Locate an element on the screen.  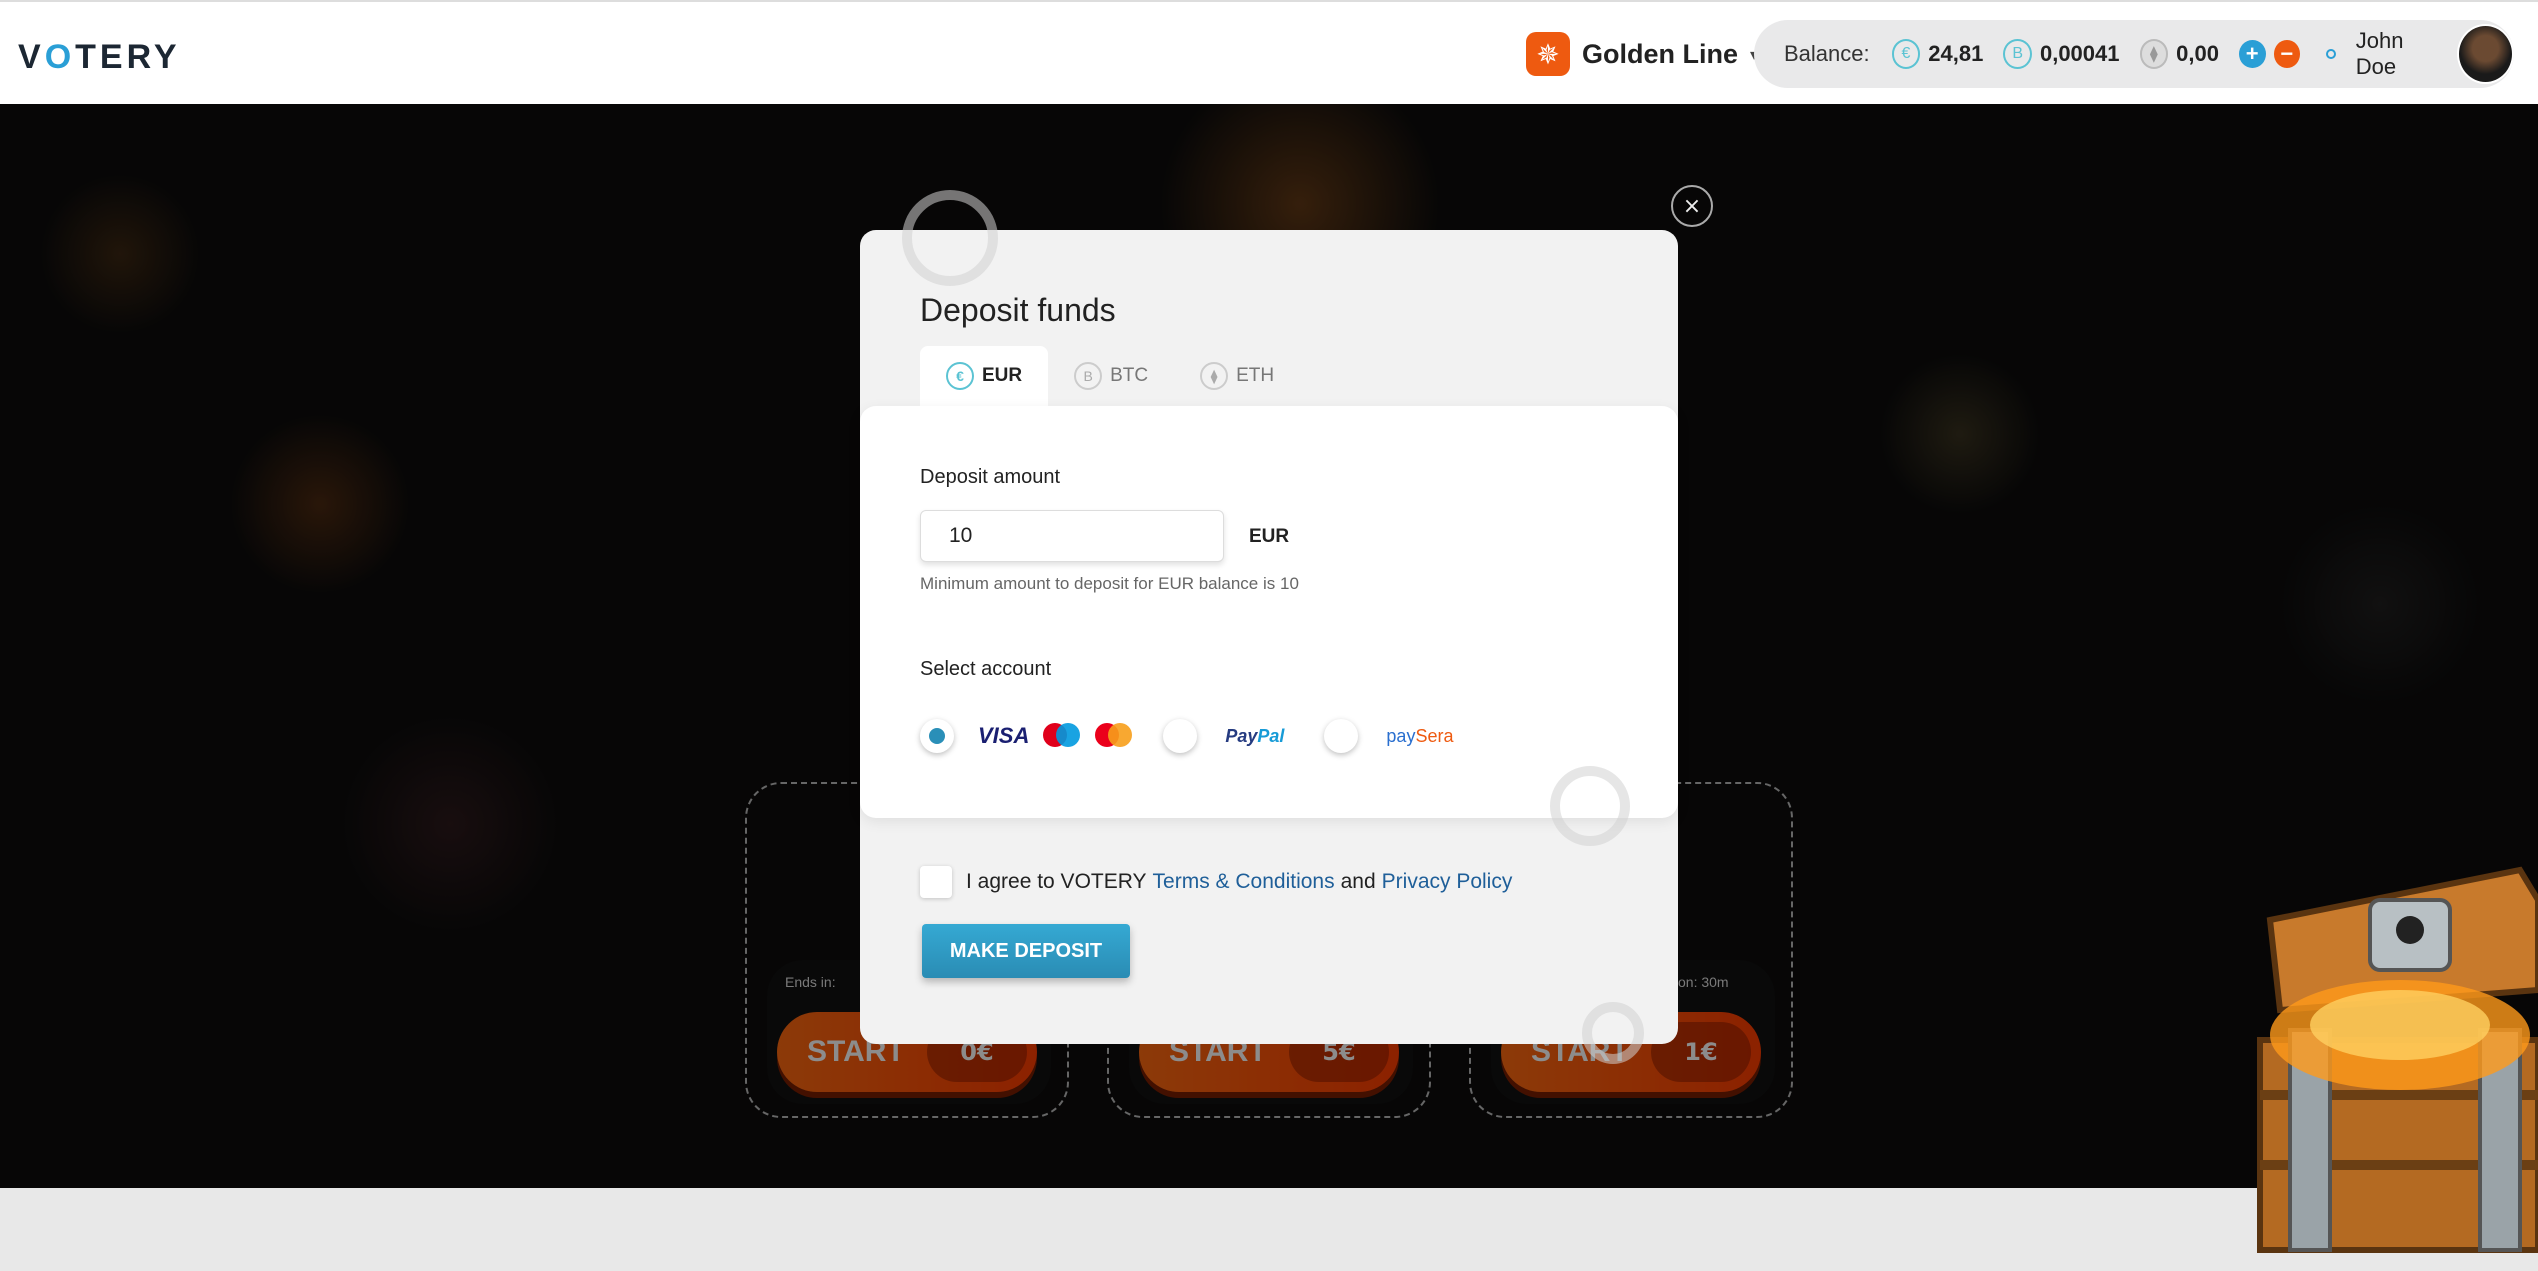
paysera-logo-icon: paySera is located at coordinates (1420, 735).